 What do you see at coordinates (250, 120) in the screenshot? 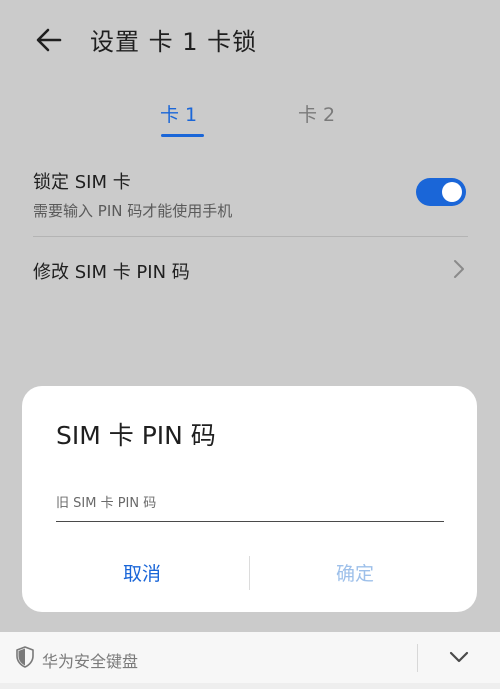
I see `sim-tabs: 卡 1 卡 2` at bounding box center [250, 120].